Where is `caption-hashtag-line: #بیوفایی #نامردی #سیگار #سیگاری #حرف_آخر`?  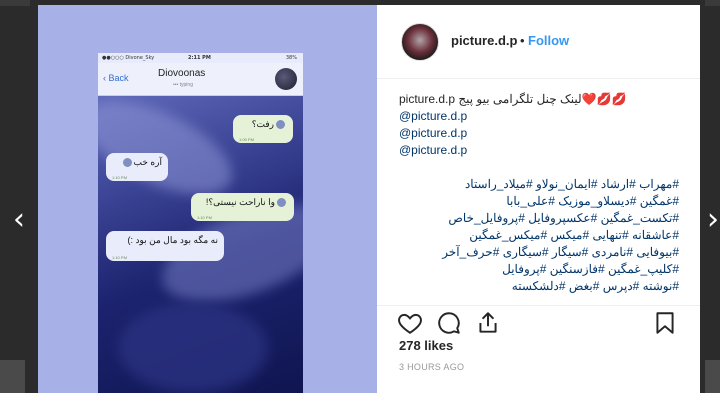
caption-hashtag-line: #بیوفایی #نامردی #سیگار #سیگاری #حرف_آخر is located at coordinates (539, 252).